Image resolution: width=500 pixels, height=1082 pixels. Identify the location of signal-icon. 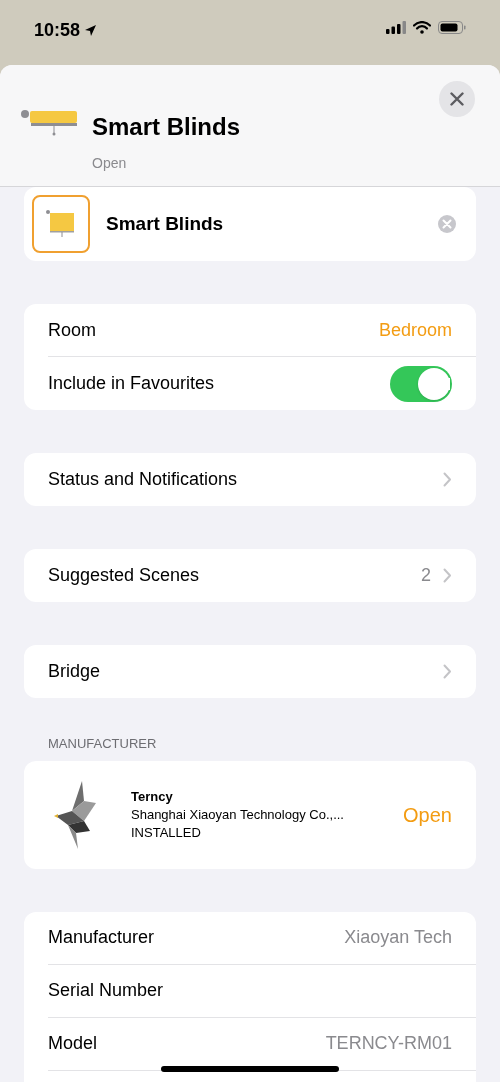
(396, 27).